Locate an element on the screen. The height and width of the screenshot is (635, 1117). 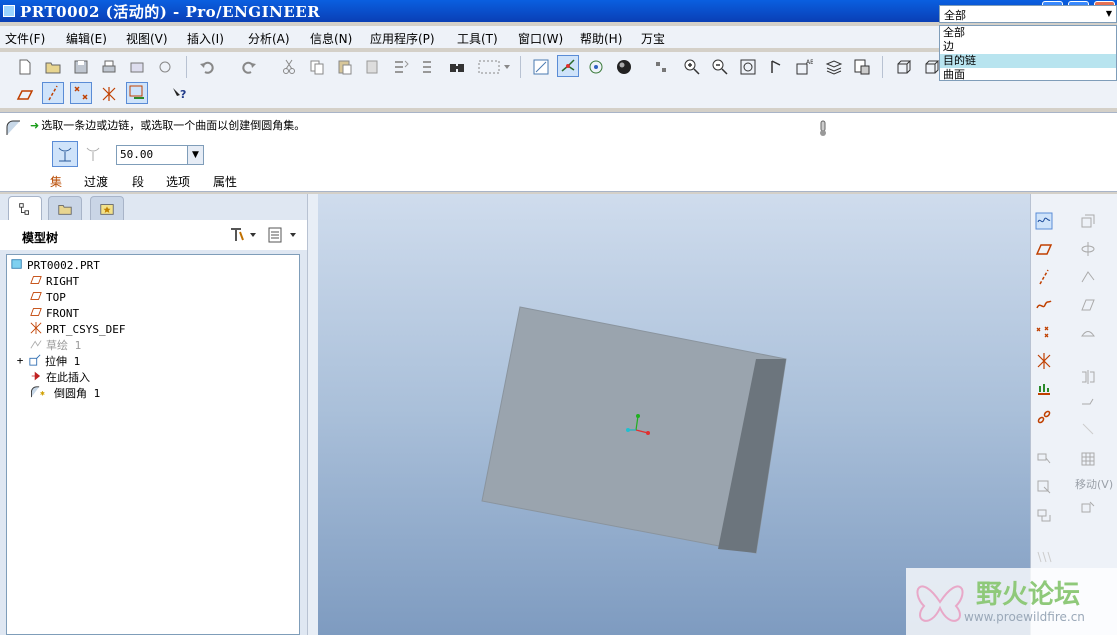
pattern-tool-icon is located at coordinates (1088, 459).